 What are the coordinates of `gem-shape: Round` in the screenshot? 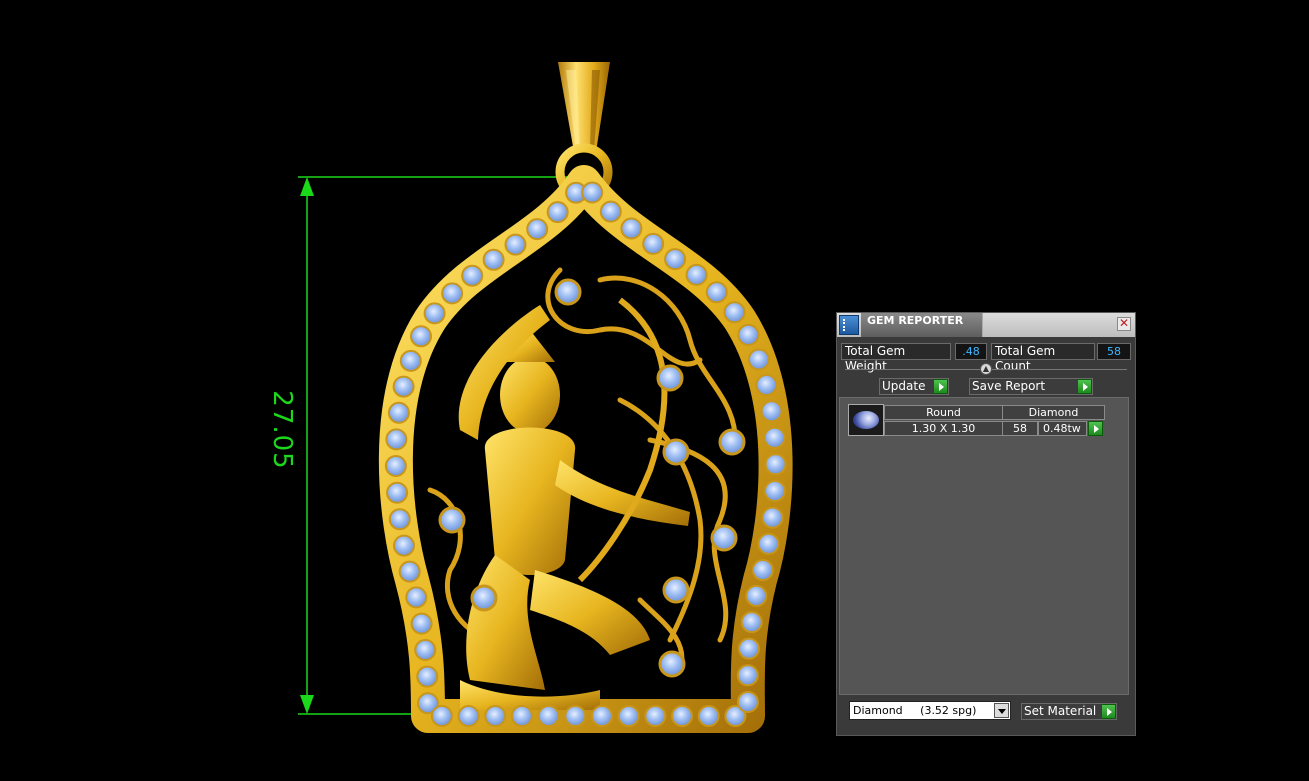 It's located at (943, 412).